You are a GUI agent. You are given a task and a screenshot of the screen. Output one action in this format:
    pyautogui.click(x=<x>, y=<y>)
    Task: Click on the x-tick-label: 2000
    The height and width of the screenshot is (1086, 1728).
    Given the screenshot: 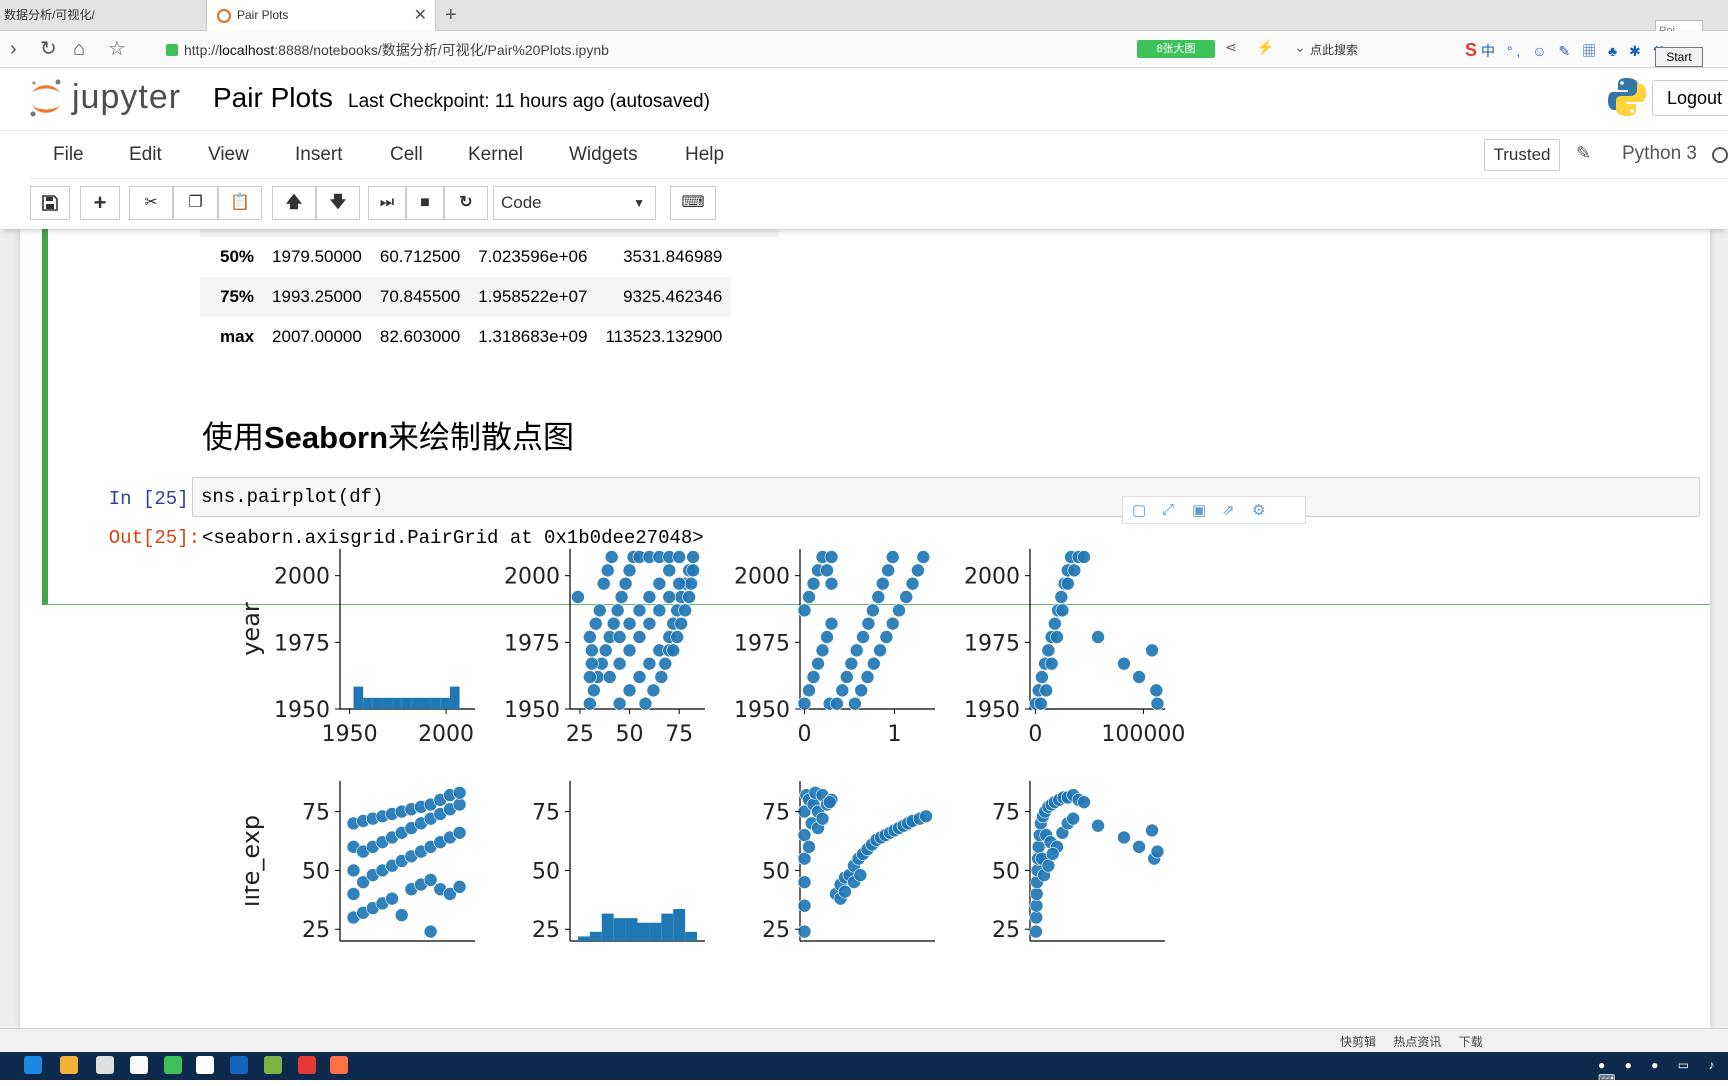 What is the action you would take?
    pyautogui.click(x=446, y=734)
    